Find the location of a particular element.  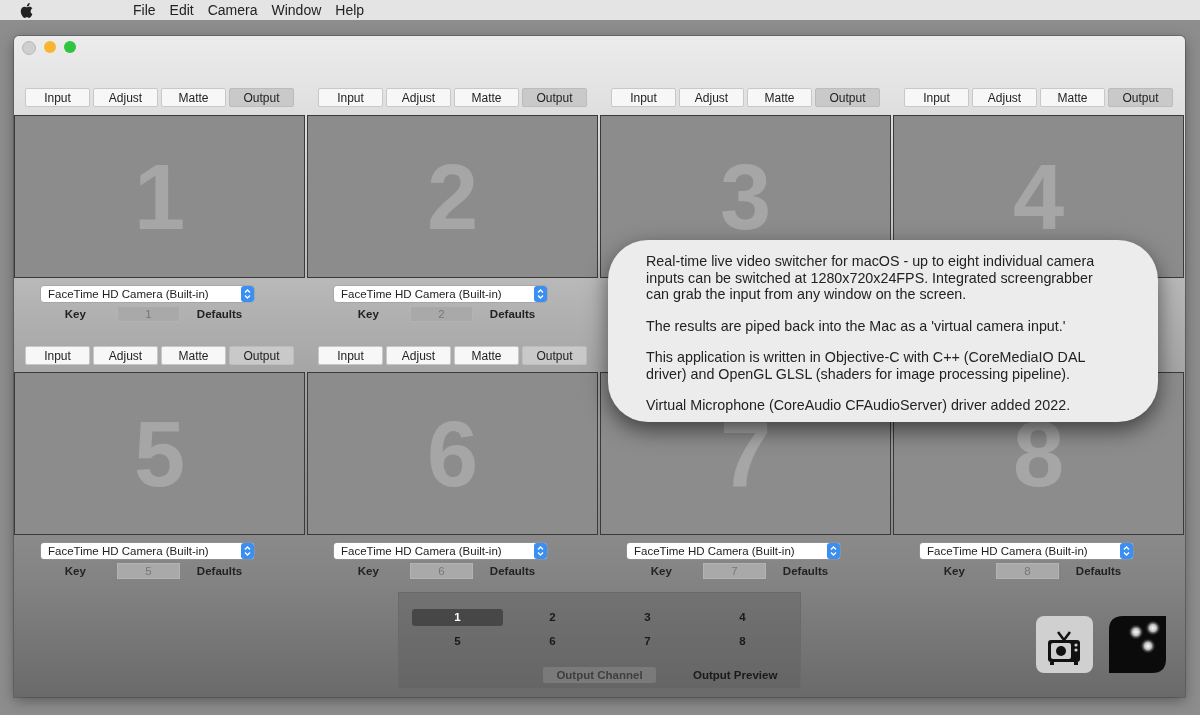

output-preview-label: Output Preview is located at coordinates (735, 675).